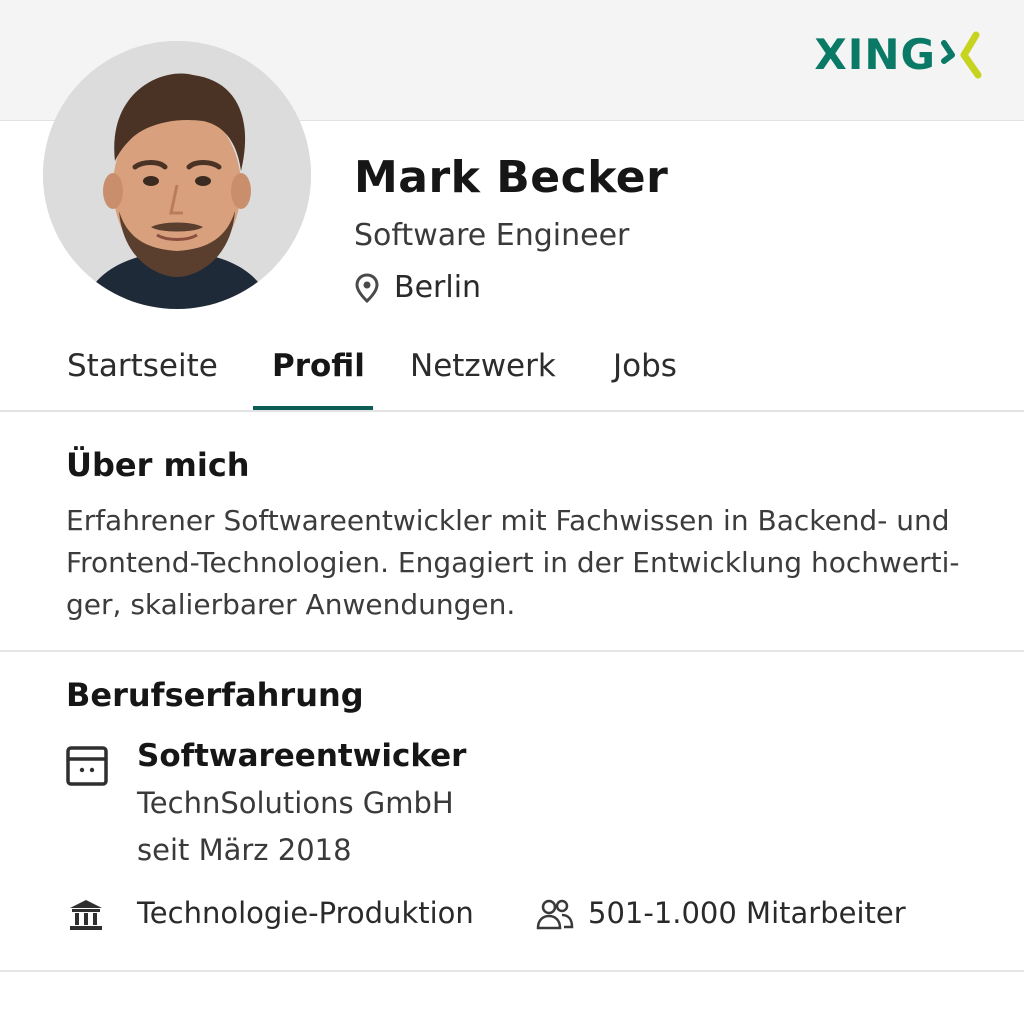  I want to click on people-icon, so click(555, 914).